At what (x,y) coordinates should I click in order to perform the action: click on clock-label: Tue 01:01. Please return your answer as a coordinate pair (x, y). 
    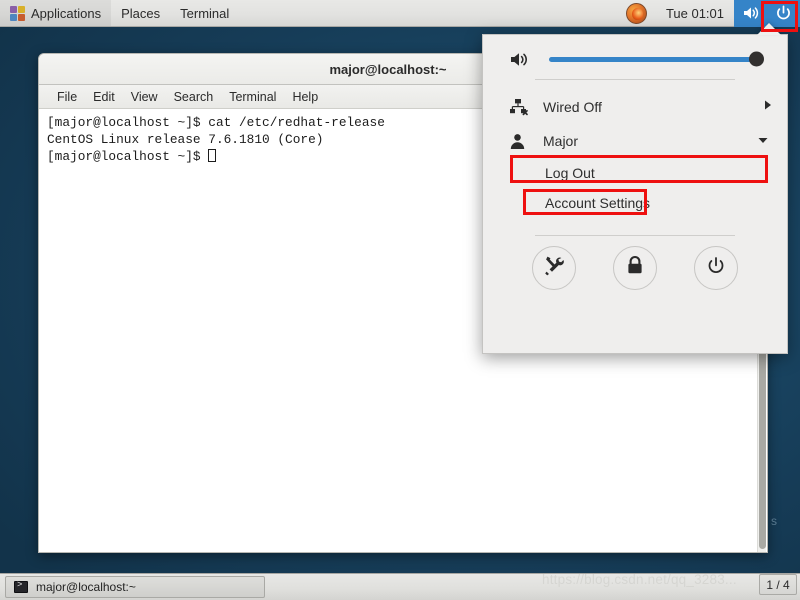
    Looking at the image, I should click on (694, 13).